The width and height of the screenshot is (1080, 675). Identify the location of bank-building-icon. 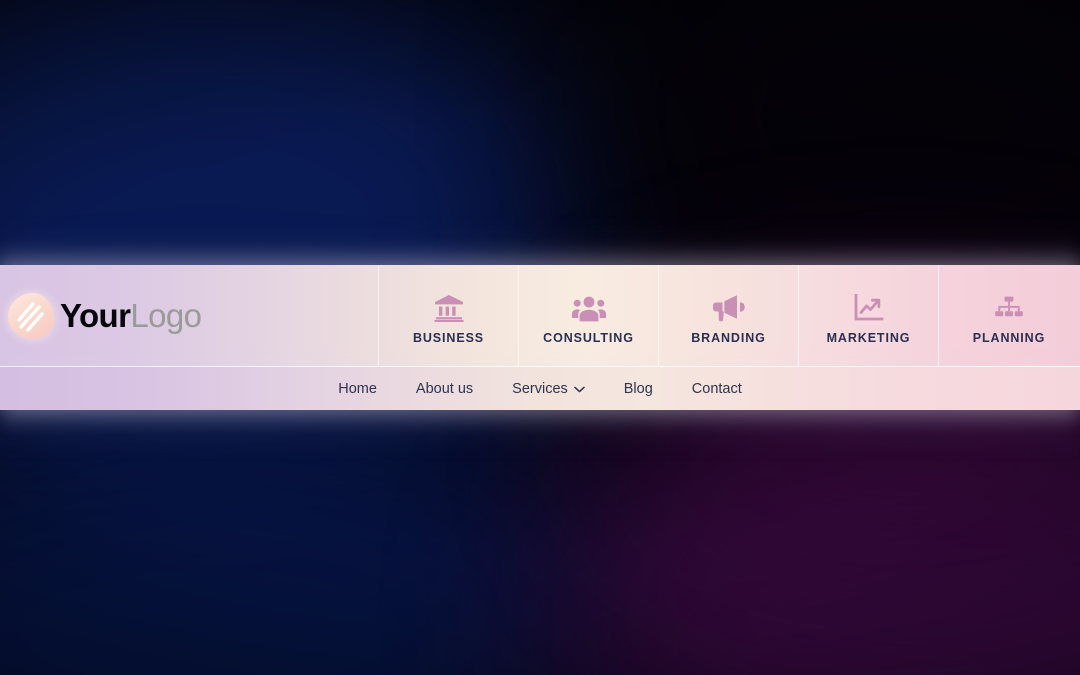
(449, 305).